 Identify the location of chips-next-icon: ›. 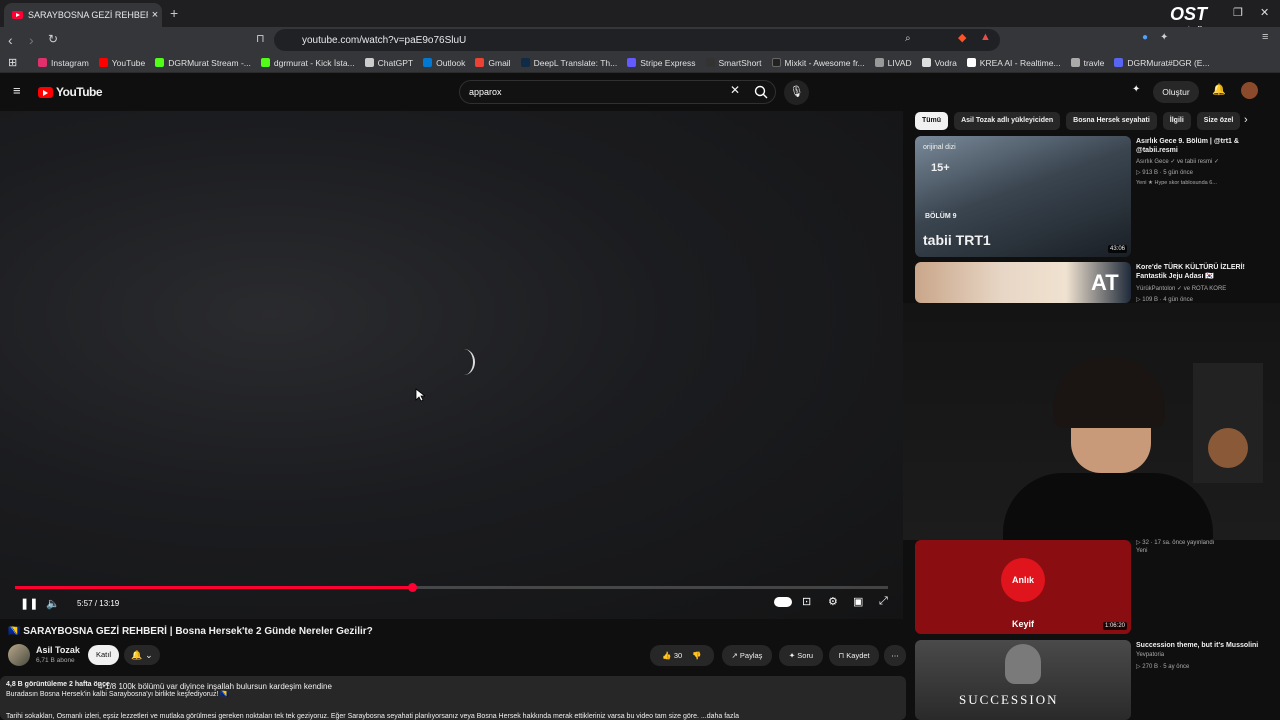
(1246, 120).